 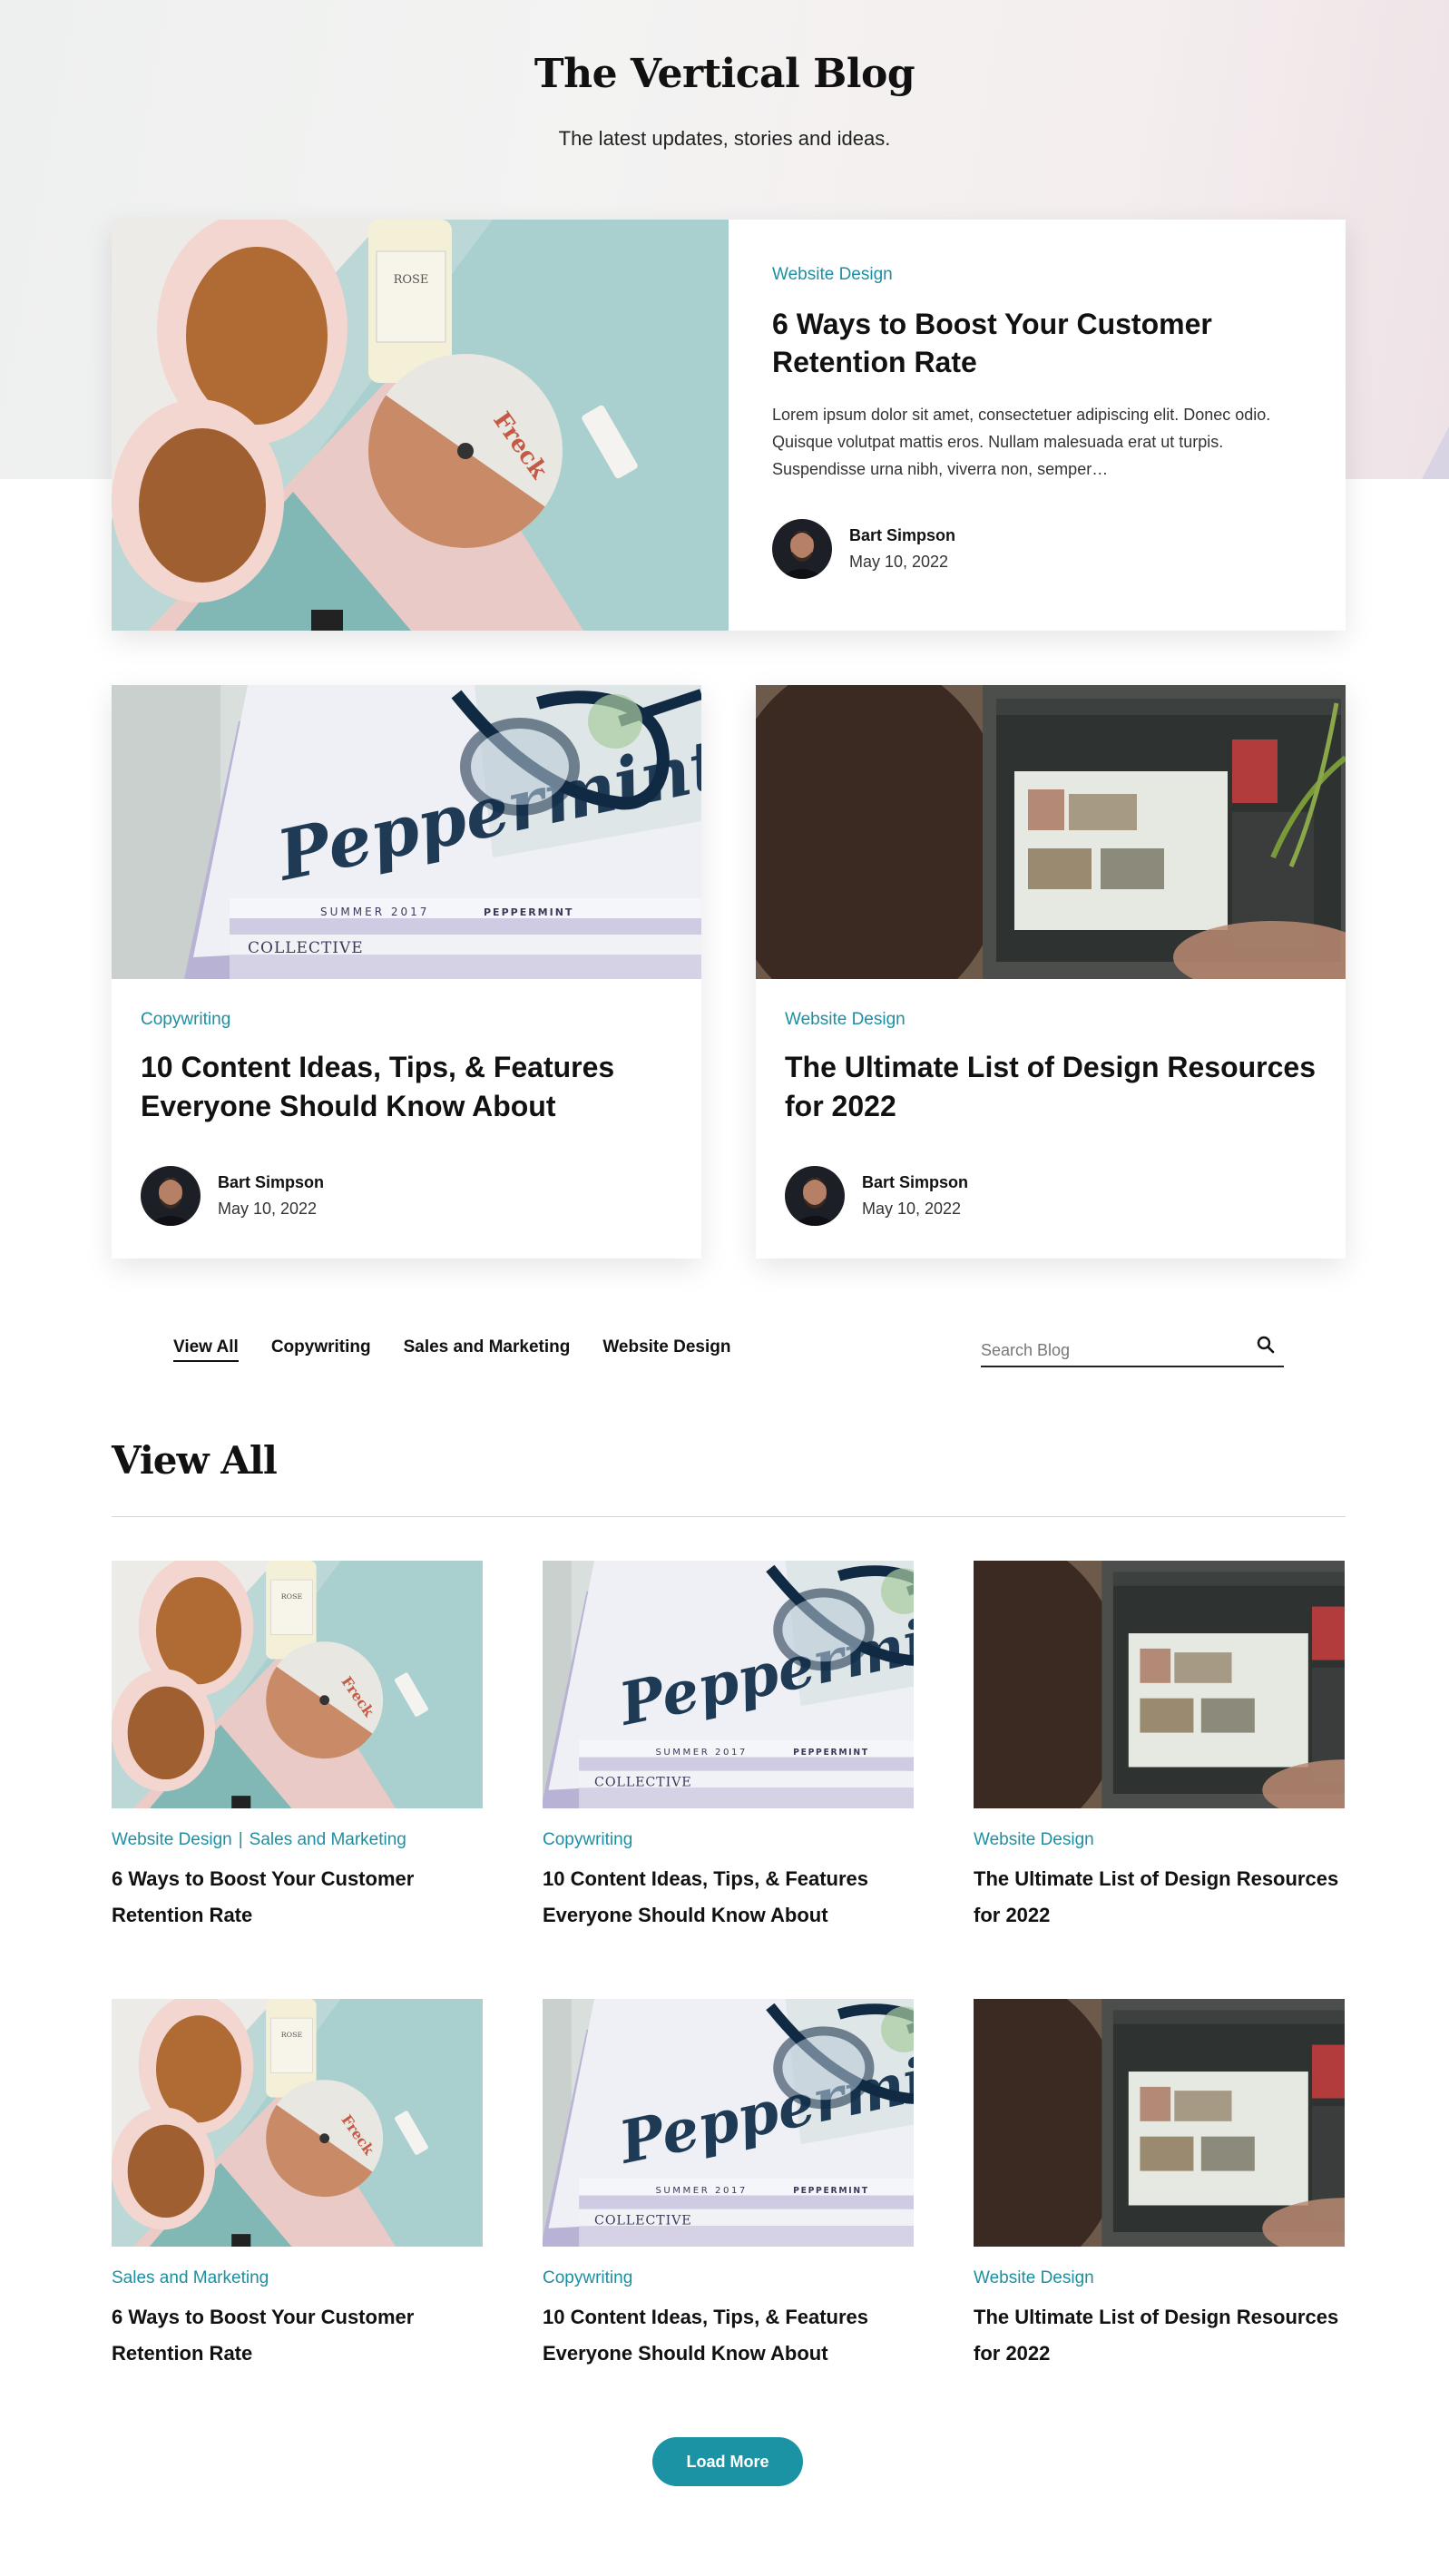 What do you see at coordinates (724, 74) in the screenshot?
I see `page-title: The Vertical Blog` at bounding box center [724, 74].